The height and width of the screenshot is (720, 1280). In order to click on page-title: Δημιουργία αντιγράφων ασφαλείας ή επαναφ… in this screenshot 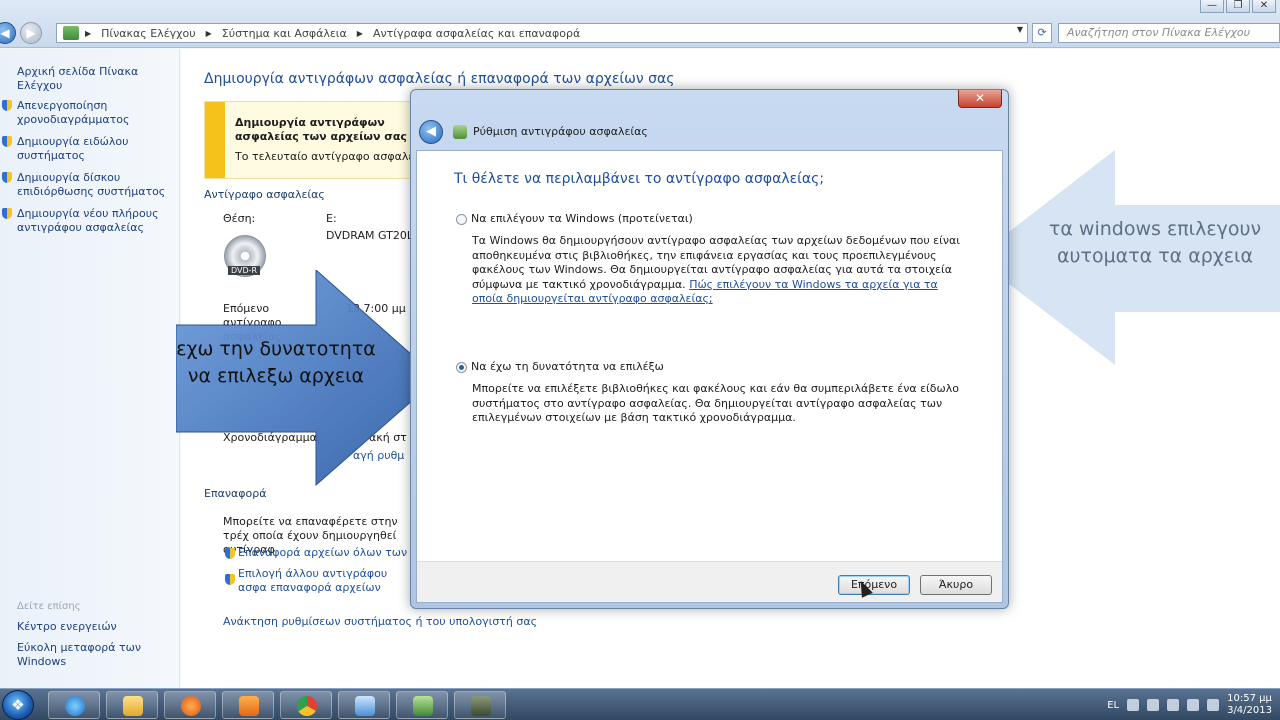, I will do `click(439, 79)`.